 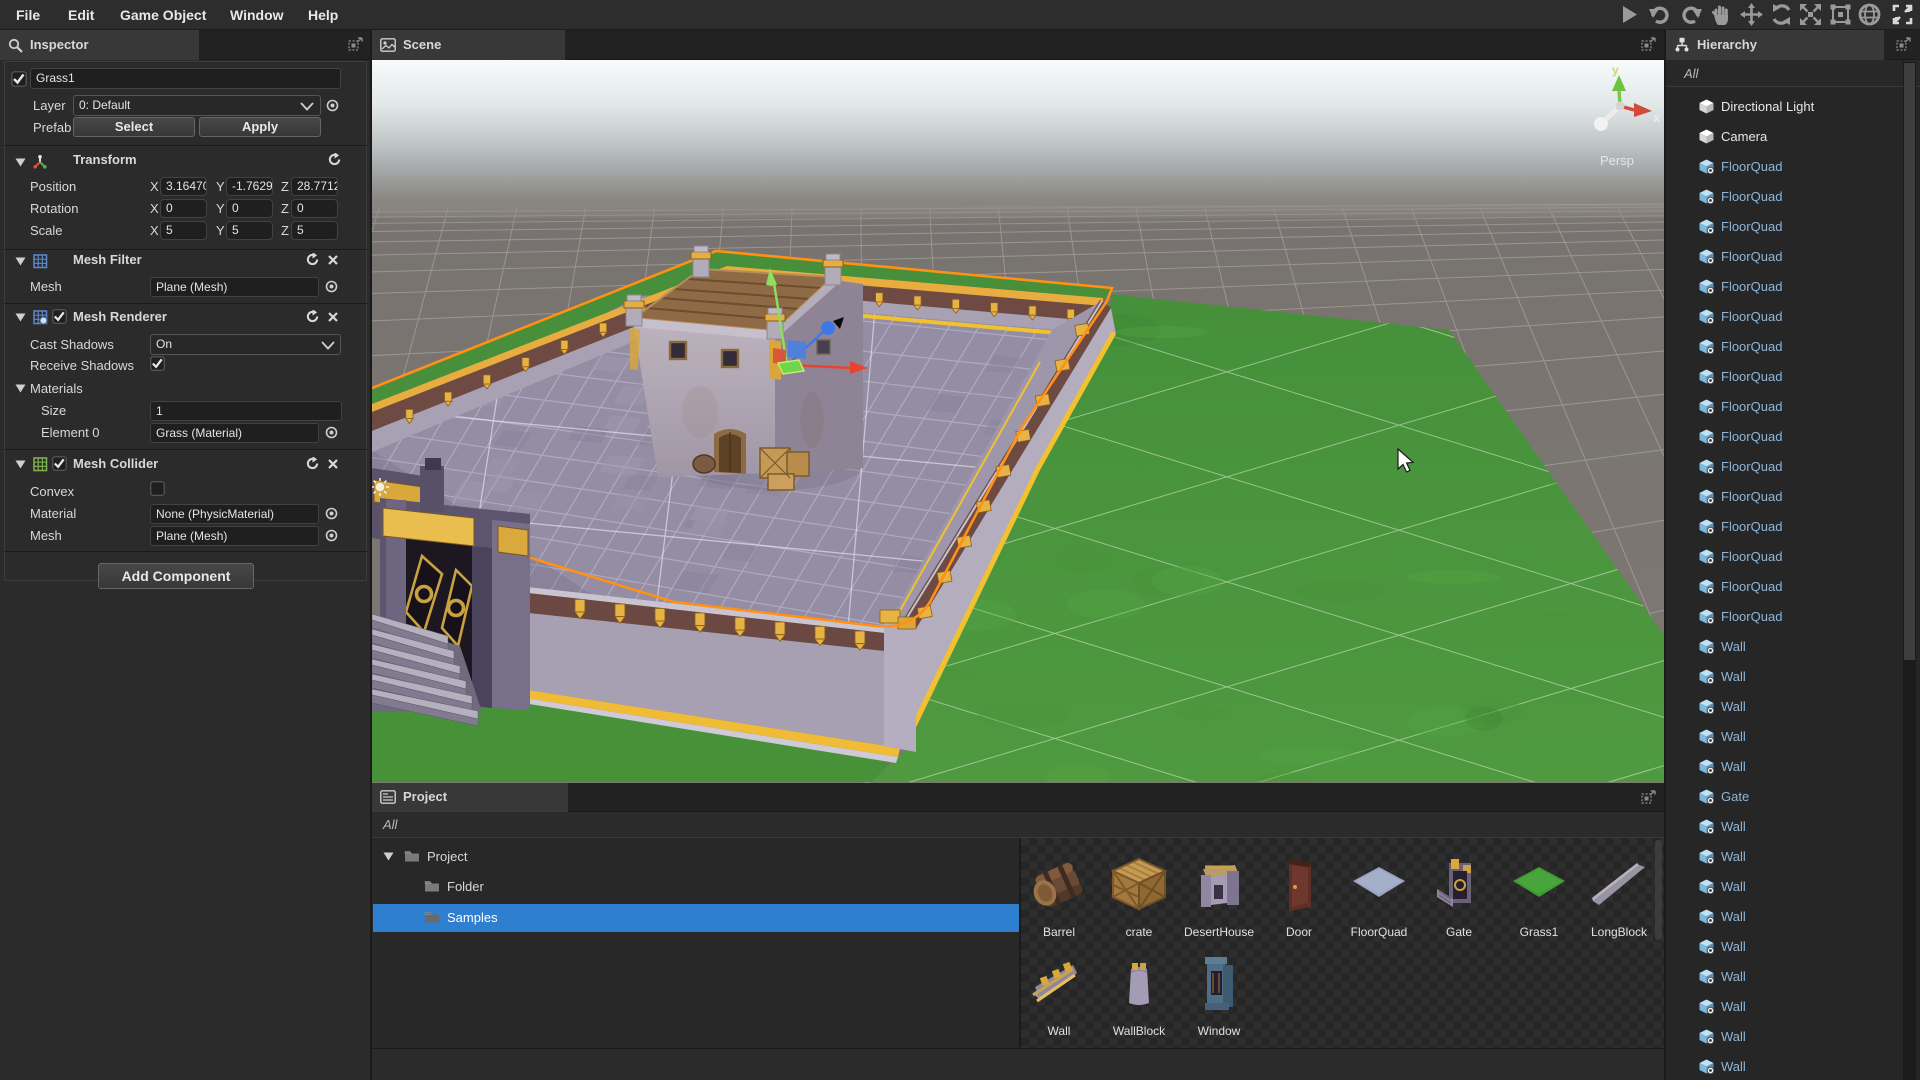 What do you see at coordinates (1627, 96) in the screenshot?
I see `svg-text: z` at bounding box center [1627, 96].